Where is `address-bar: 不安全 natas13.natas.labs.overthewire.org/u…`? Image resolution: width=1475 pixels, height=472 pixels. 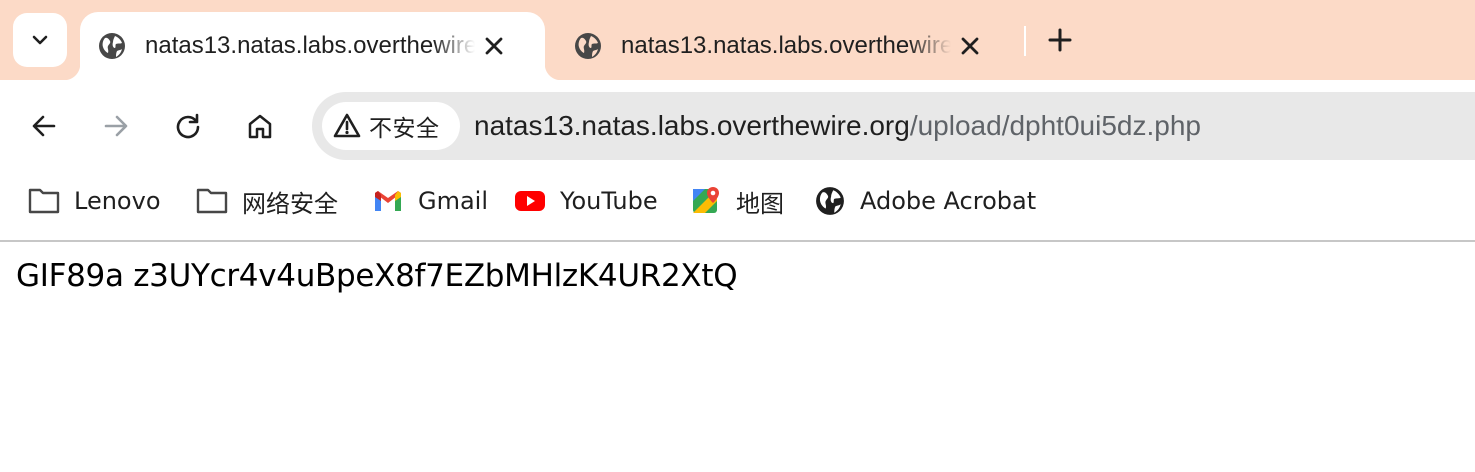
address-bar: 不安全 natas13.natas.labs.overthewire.org/u… is located at coordinates (893, 126).